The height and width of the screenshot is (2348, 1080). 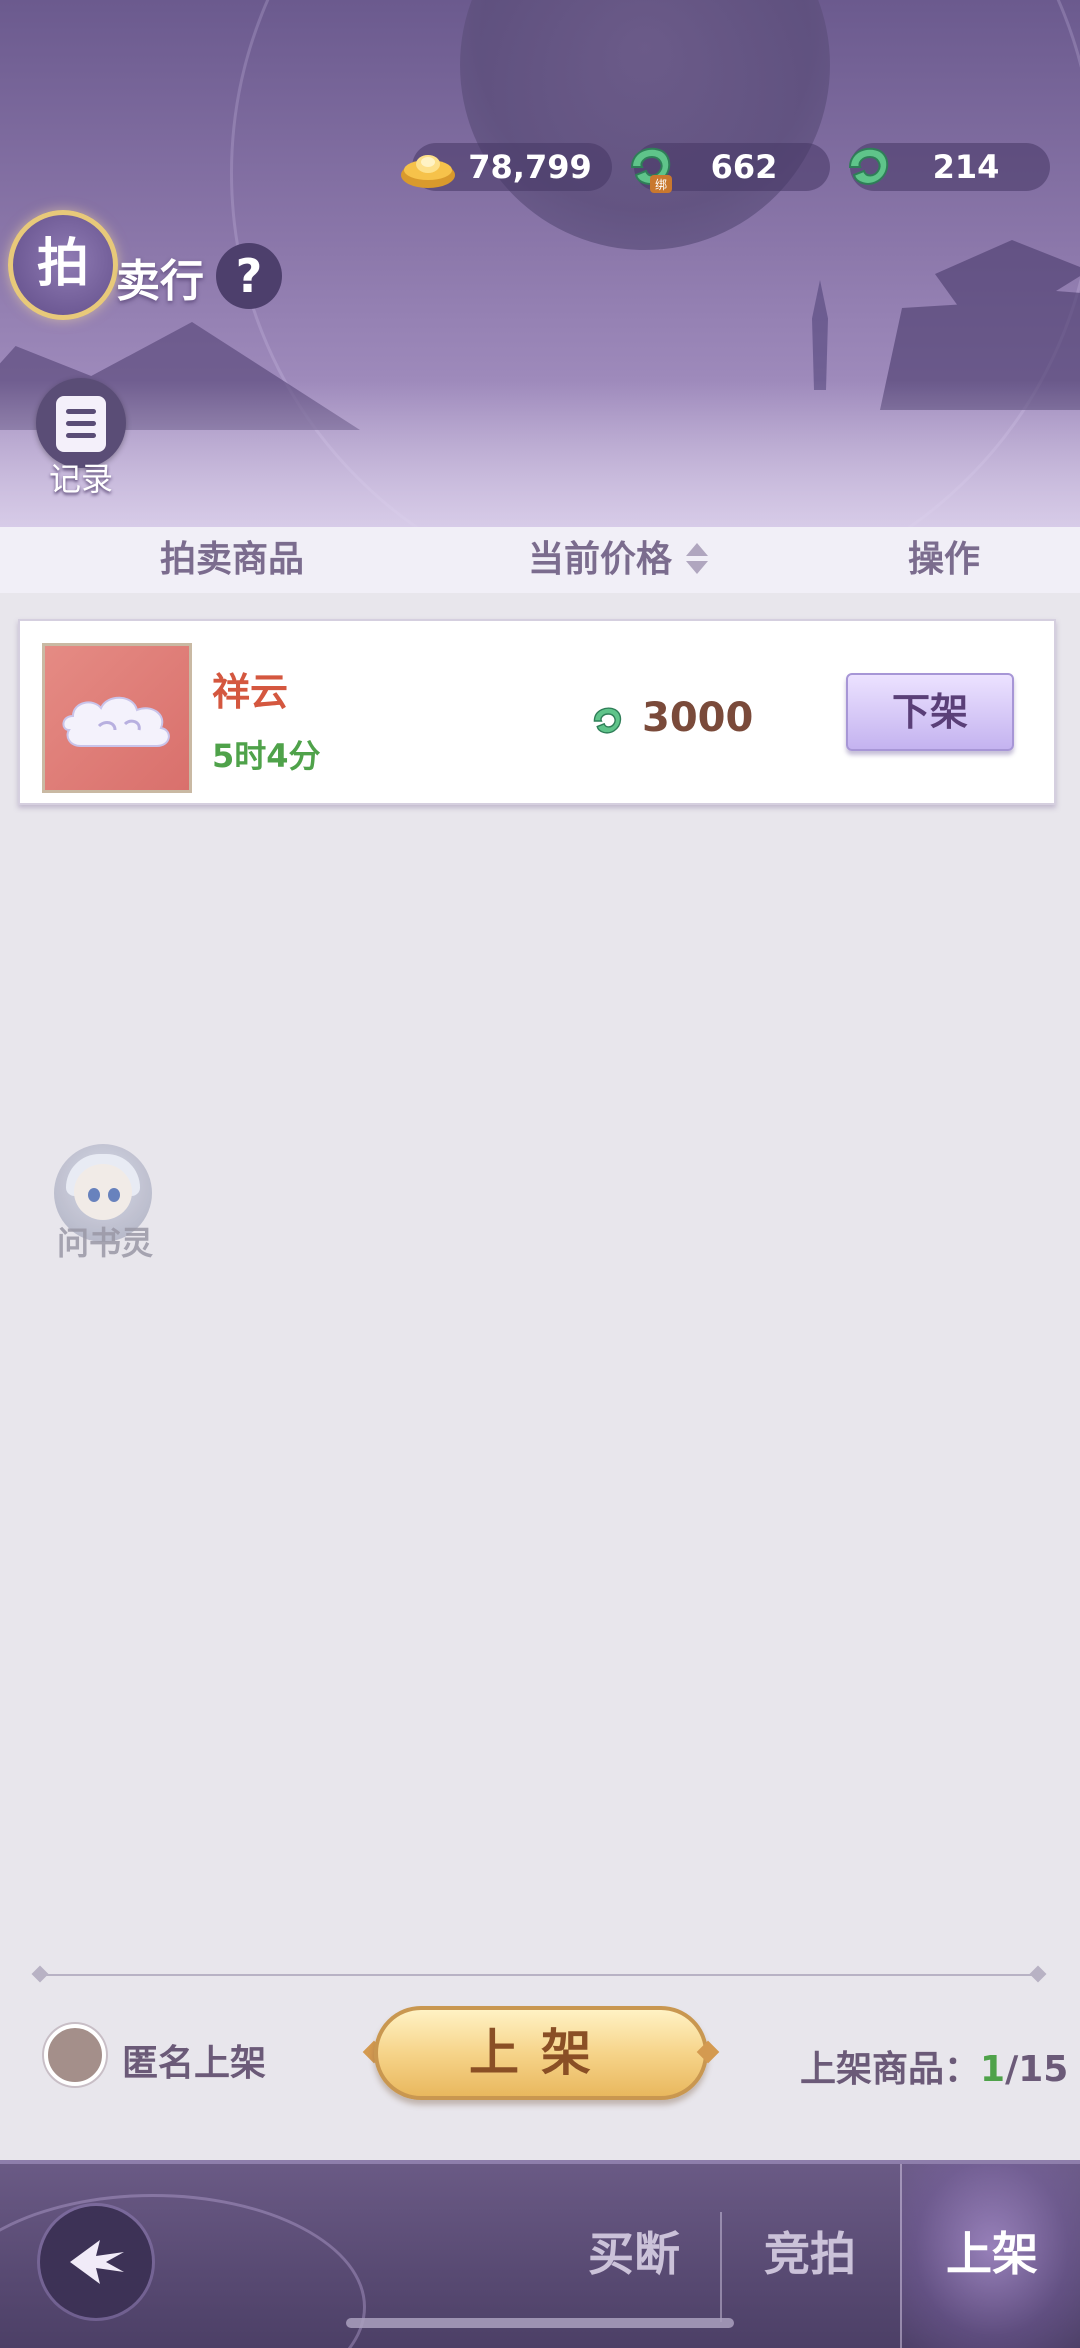 I want to click on bound-jade-icon: 绑, so click(x=651, y=170).